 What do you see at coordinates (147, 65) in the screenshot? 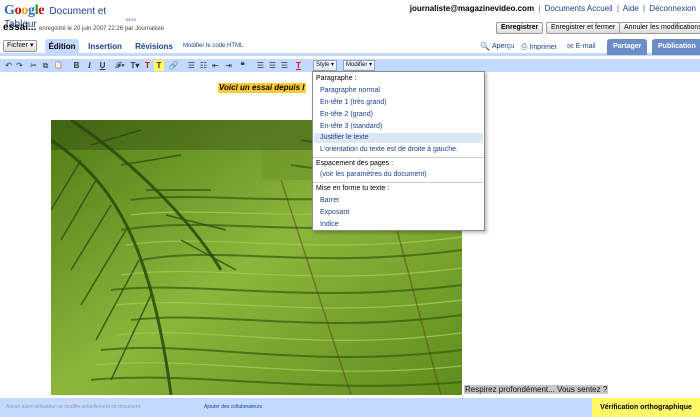
I see `text-color-icon: T` at bounding box center [147, 65].